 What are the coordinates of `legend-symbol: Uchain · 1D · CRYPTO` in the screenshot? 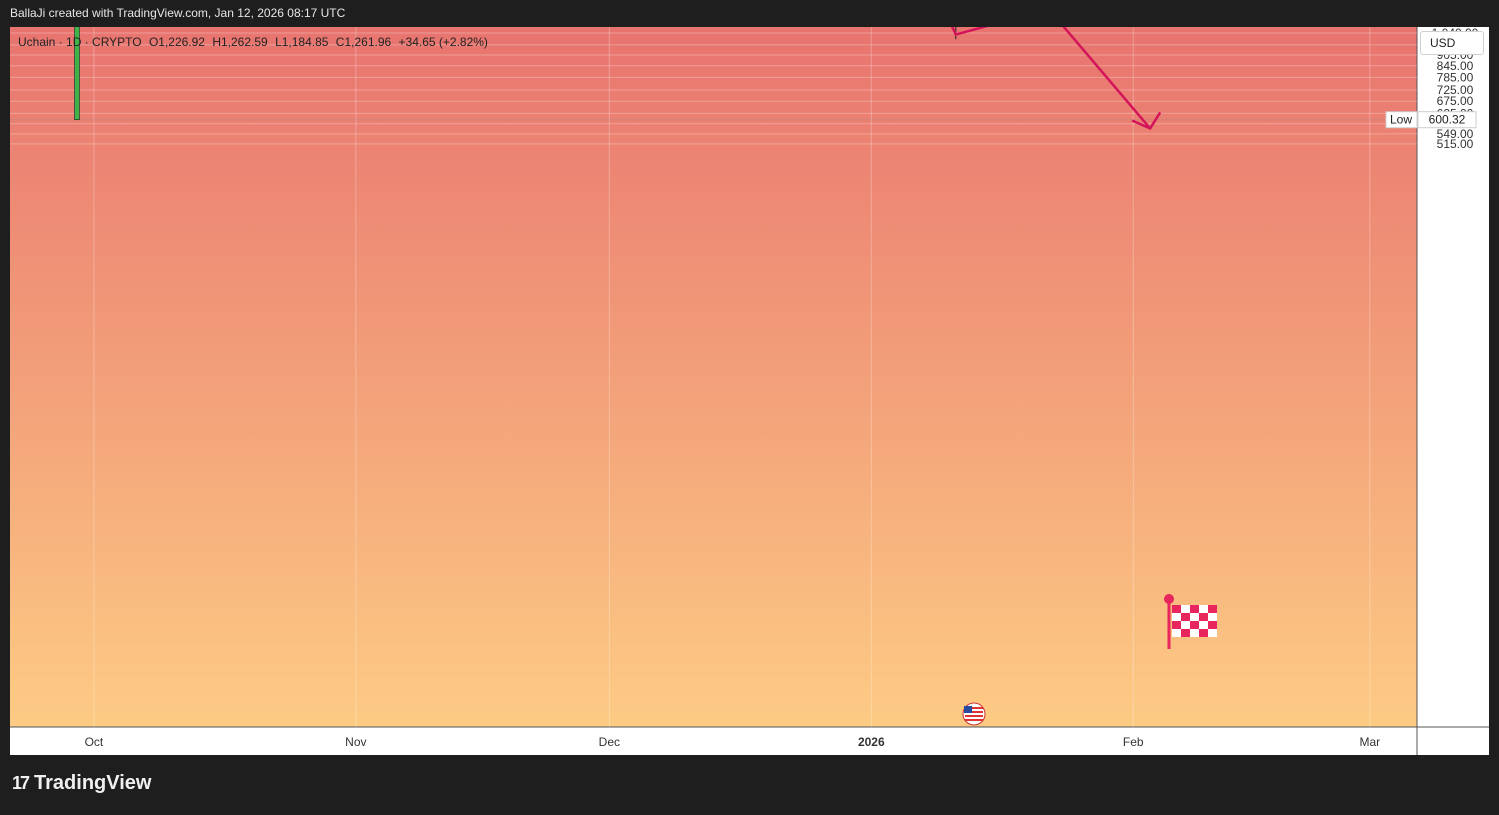 It's located at (80, 42).